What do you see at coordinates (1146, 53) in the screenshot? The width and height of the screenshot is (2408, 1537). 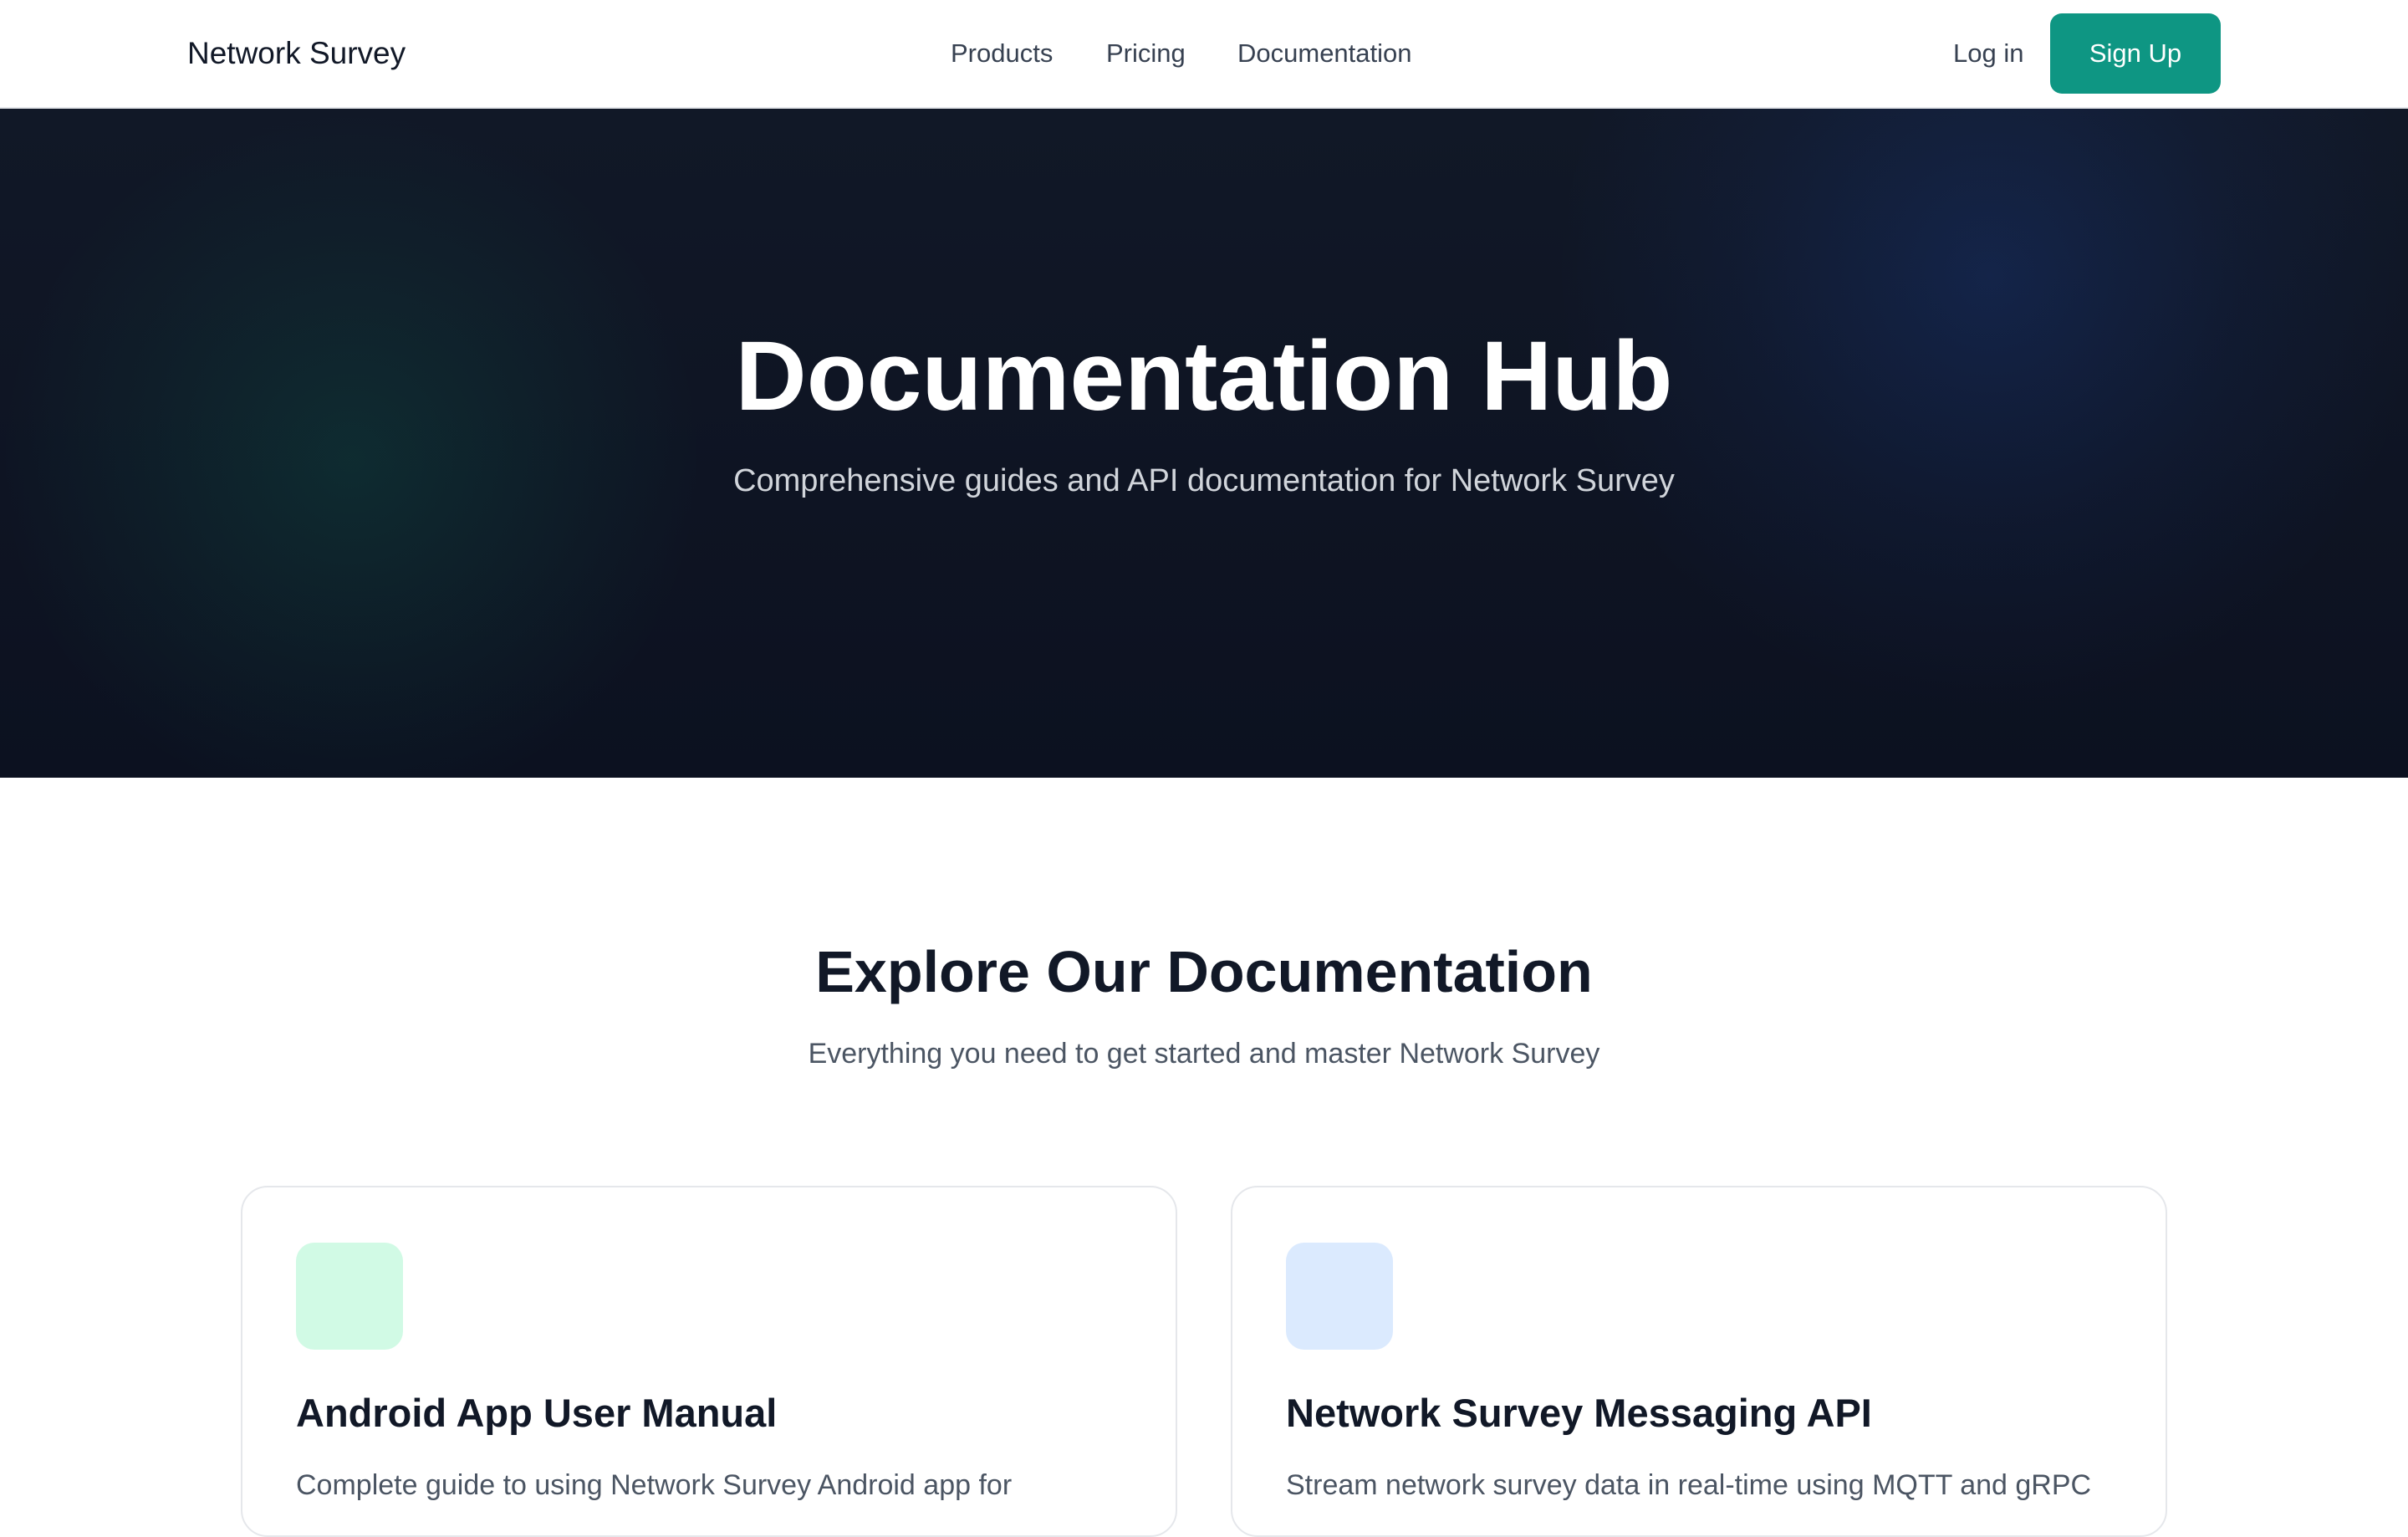 I see `nav-pricing: Pricing` at bounding box center [1146, 53].